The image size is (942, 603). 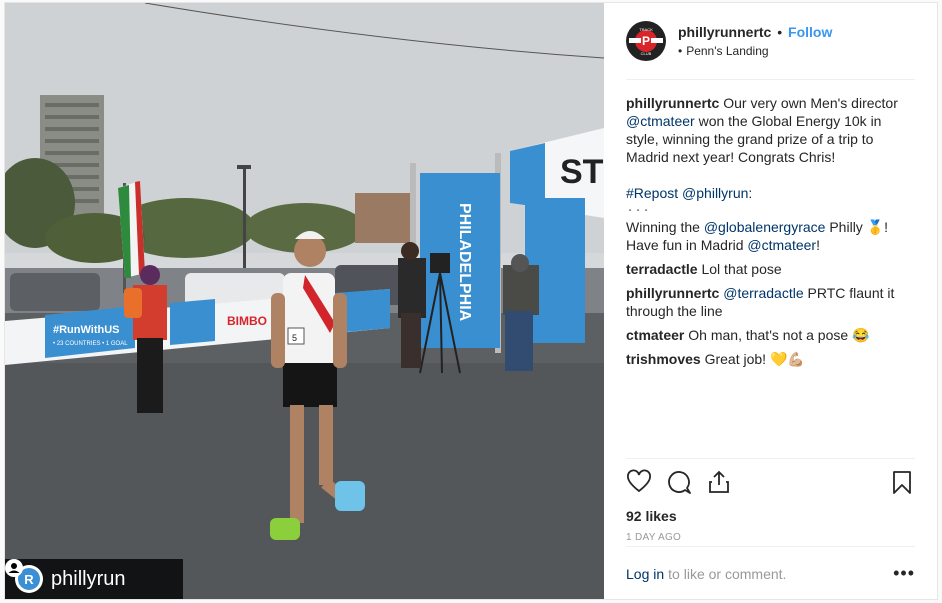 What do you see at coordinates (88, 578) in the screenshot?
I see `repost-username: phillyrun` at bounding box center [88, 578].